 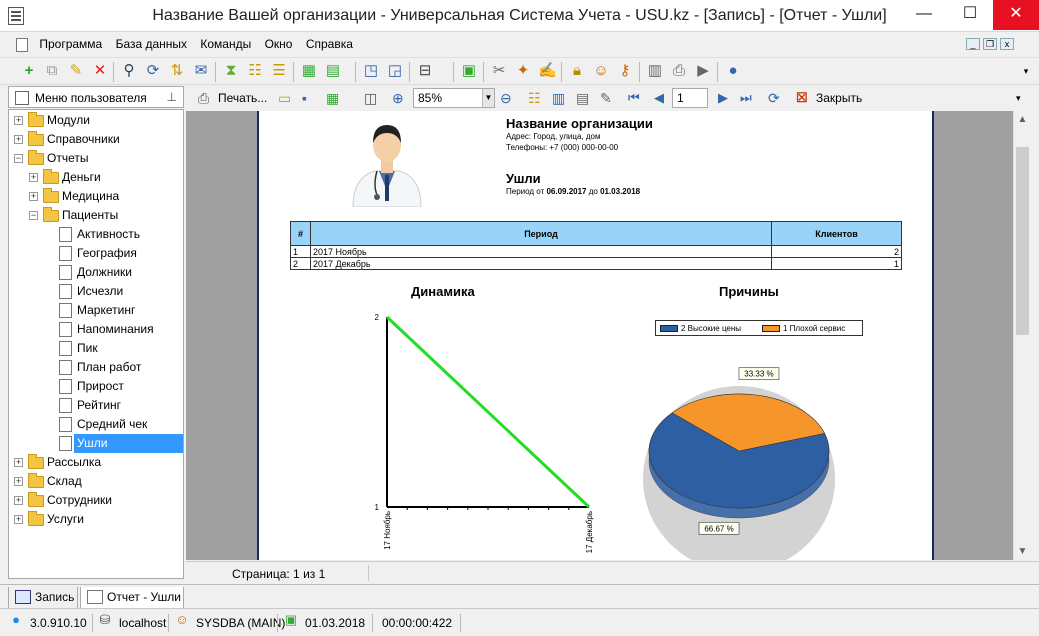 I want to click on save-icon: ▪, so click(x=304, y=98).